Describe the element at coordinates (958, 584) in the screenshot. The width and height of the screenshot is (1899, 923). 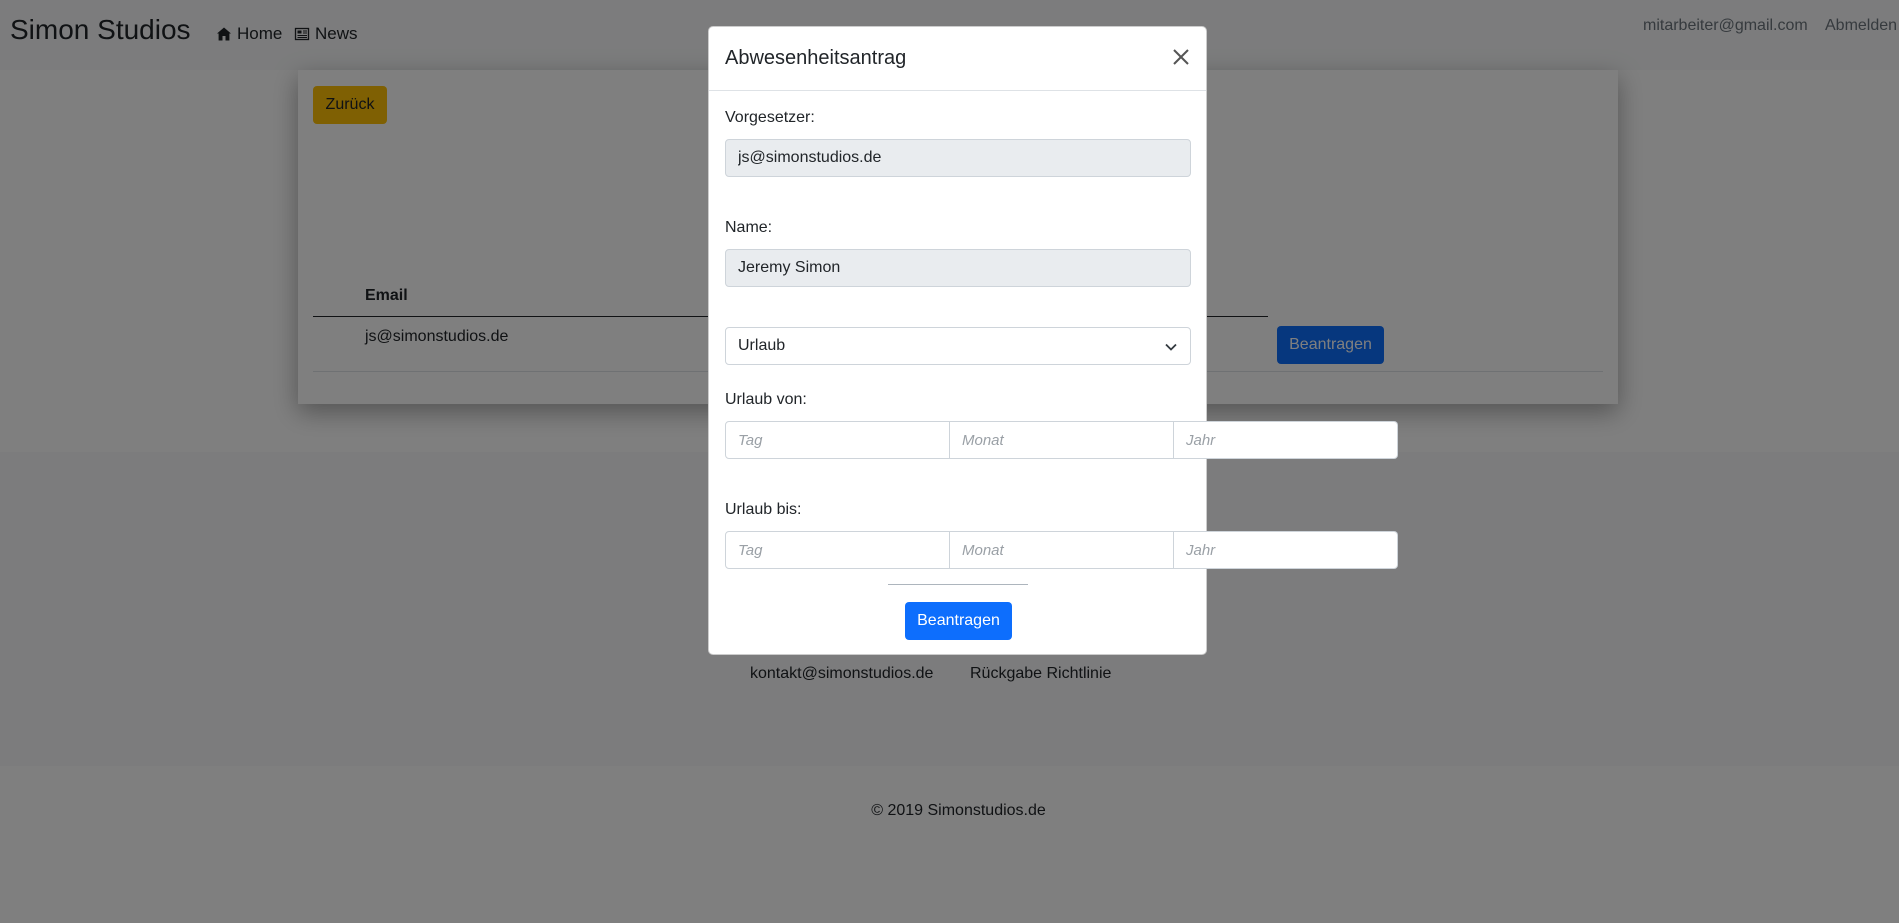
I see `modal-divider` at that location.